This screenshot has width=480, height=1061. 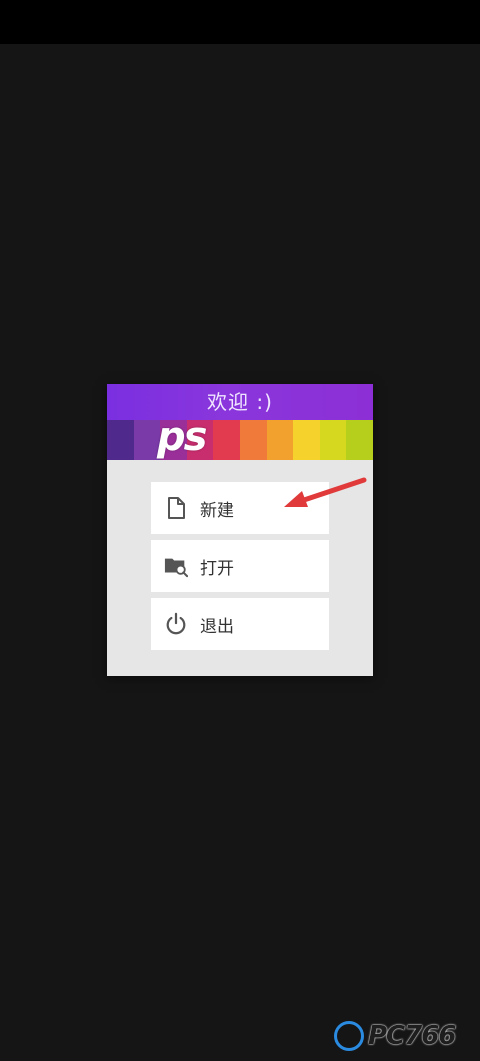 What do you see at coordinates (240, 402) in the screenshot?
I see `dialog-title: 欢迎 :)` at bounding box center [240, 402].